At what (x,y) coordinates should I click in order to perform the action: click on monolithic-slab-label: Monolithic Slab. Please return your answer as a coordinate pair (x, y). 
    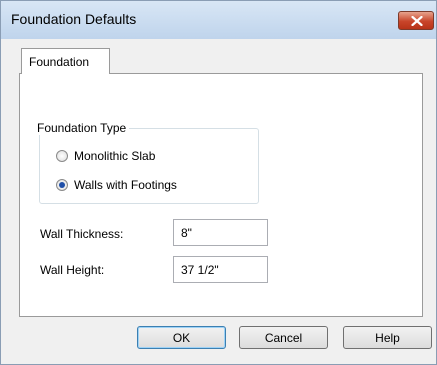
    Looking at the image, I should click on (115, 156).